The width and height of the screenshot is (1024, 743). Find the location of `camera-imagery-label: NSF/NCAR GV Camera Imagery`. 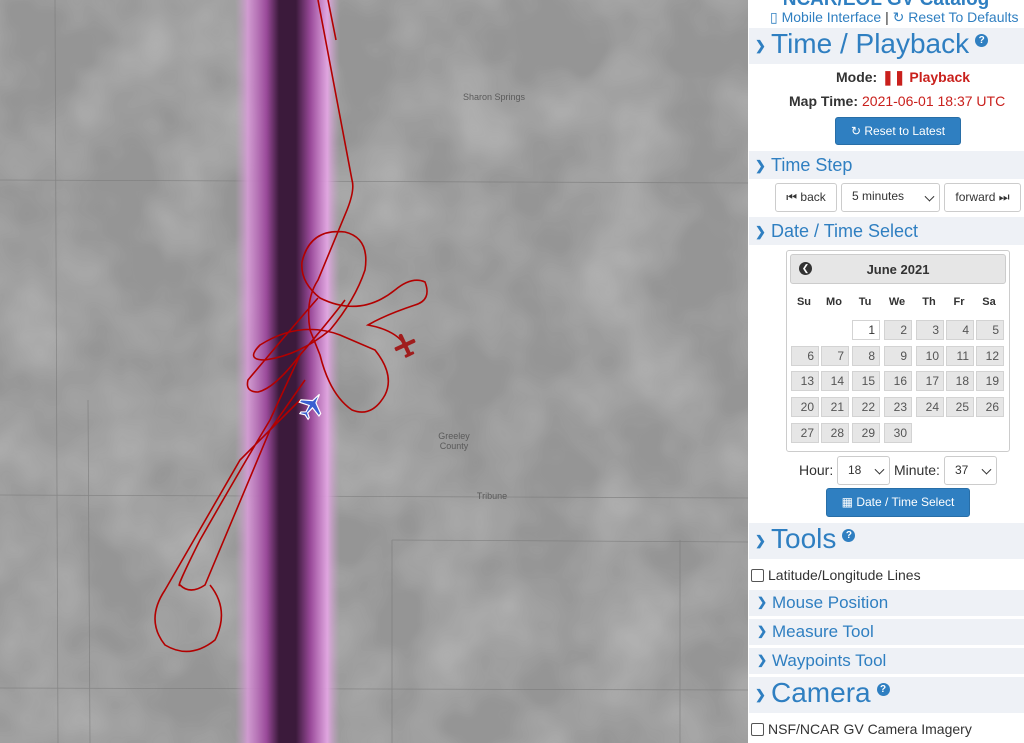

camera-imagery-label: NSF/NCAR GV Camera Imagery is located at coordinates (870, 729).